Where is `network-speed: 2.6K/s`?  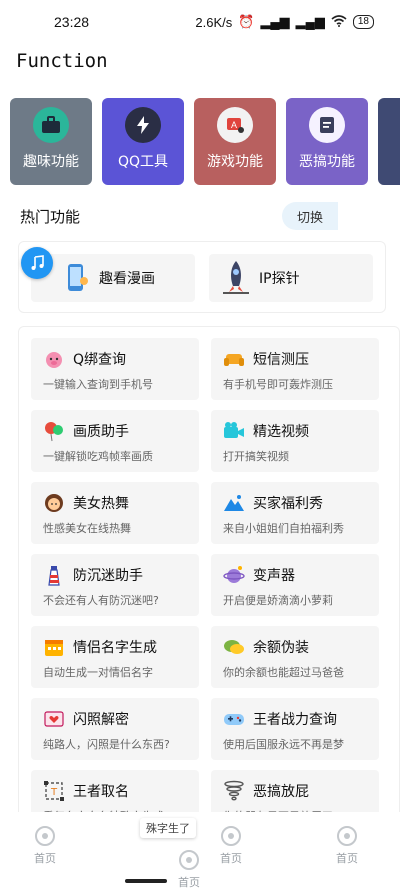
network-speed: 2.6K/s is located at coordinates (214, 22).